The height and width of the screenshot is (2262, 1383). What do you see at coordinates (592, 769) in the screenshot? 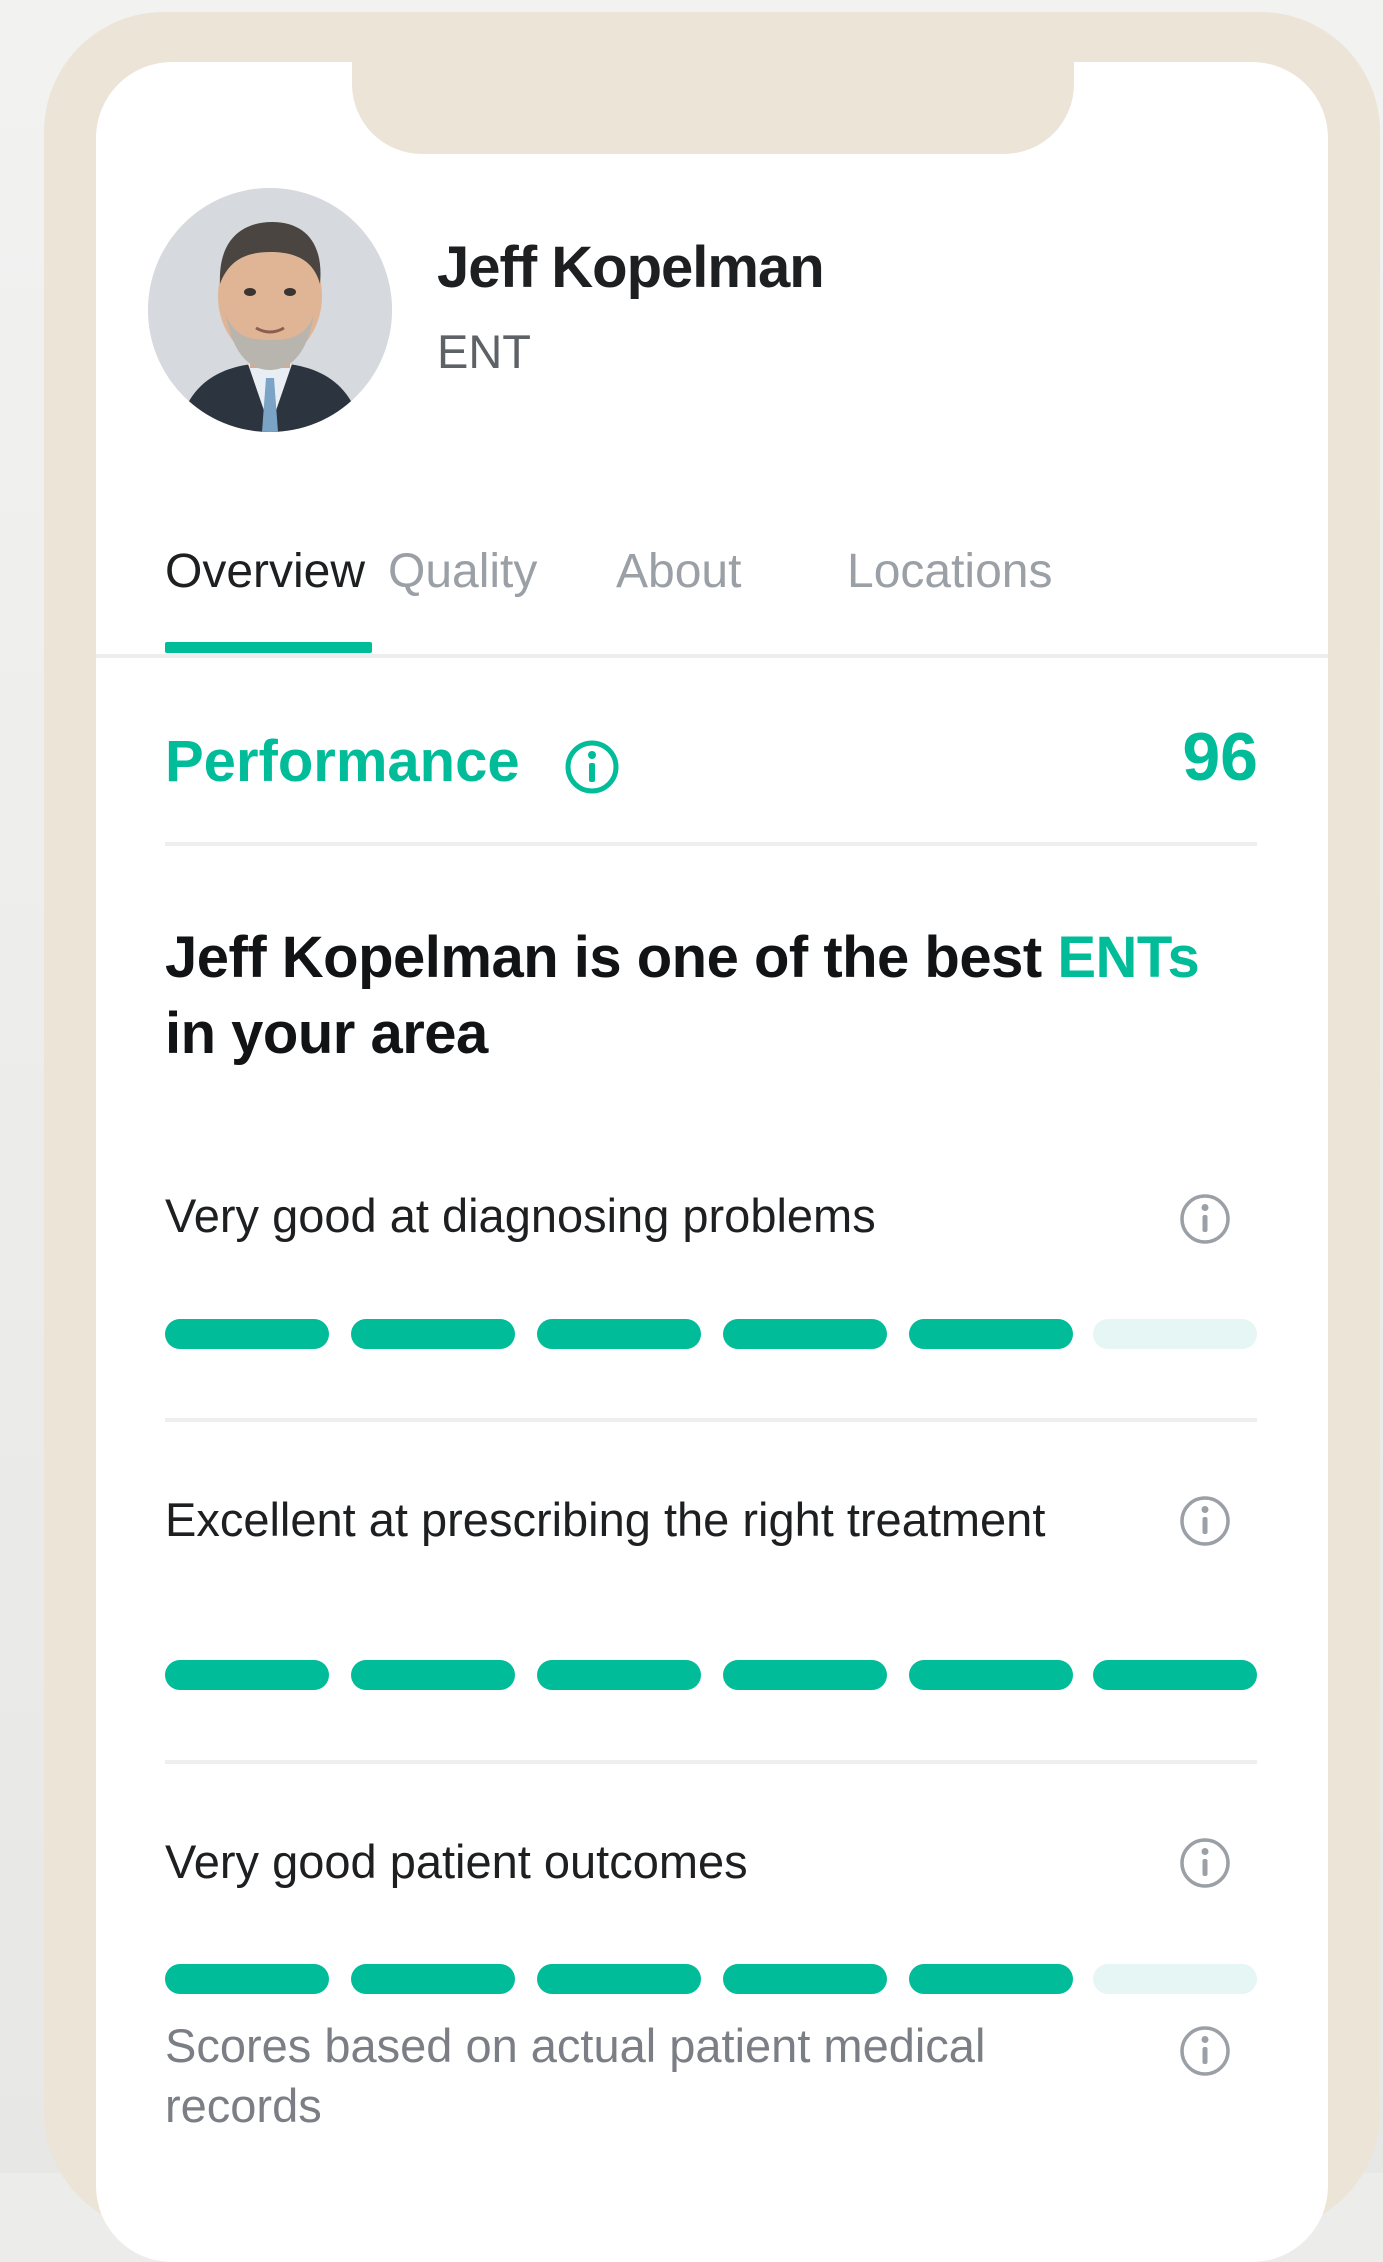
I see `performance-info-icon` at bounding box center [592, 769].